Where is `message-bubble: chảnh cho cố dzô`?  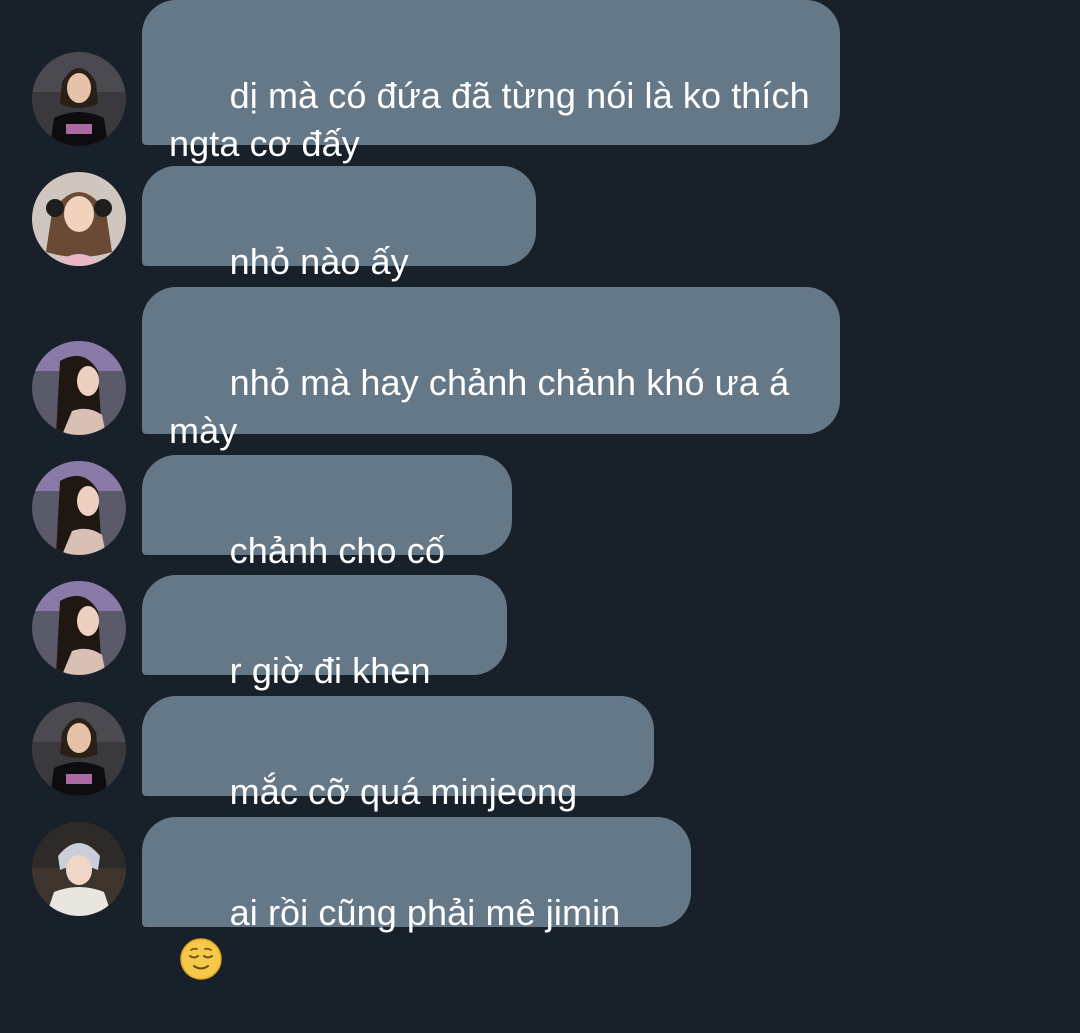
message-bubble: chảnh cho cố dzô is located at coordinates (327, 537).